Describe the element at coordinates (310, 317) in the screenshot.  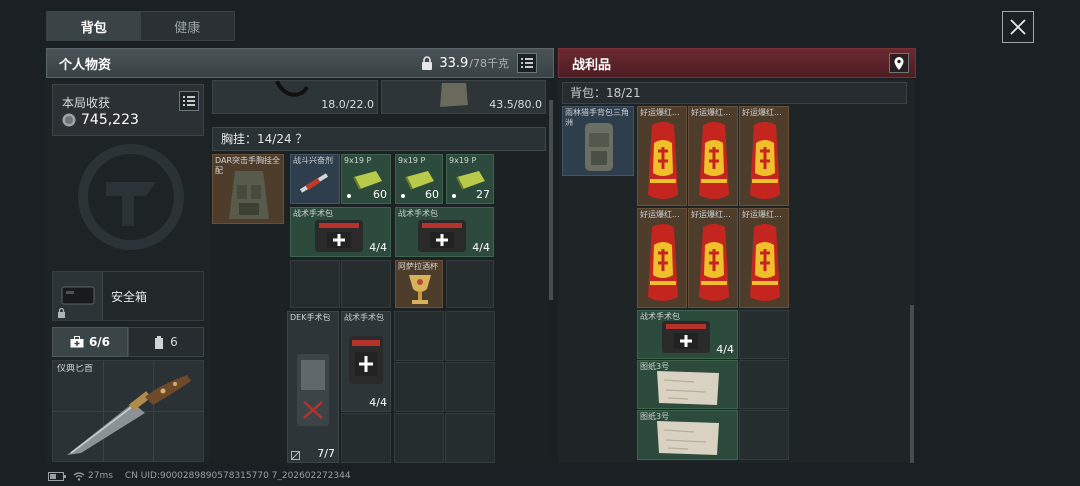
I see `bag-item-dek-kit-name: DEK手术包` at that location.